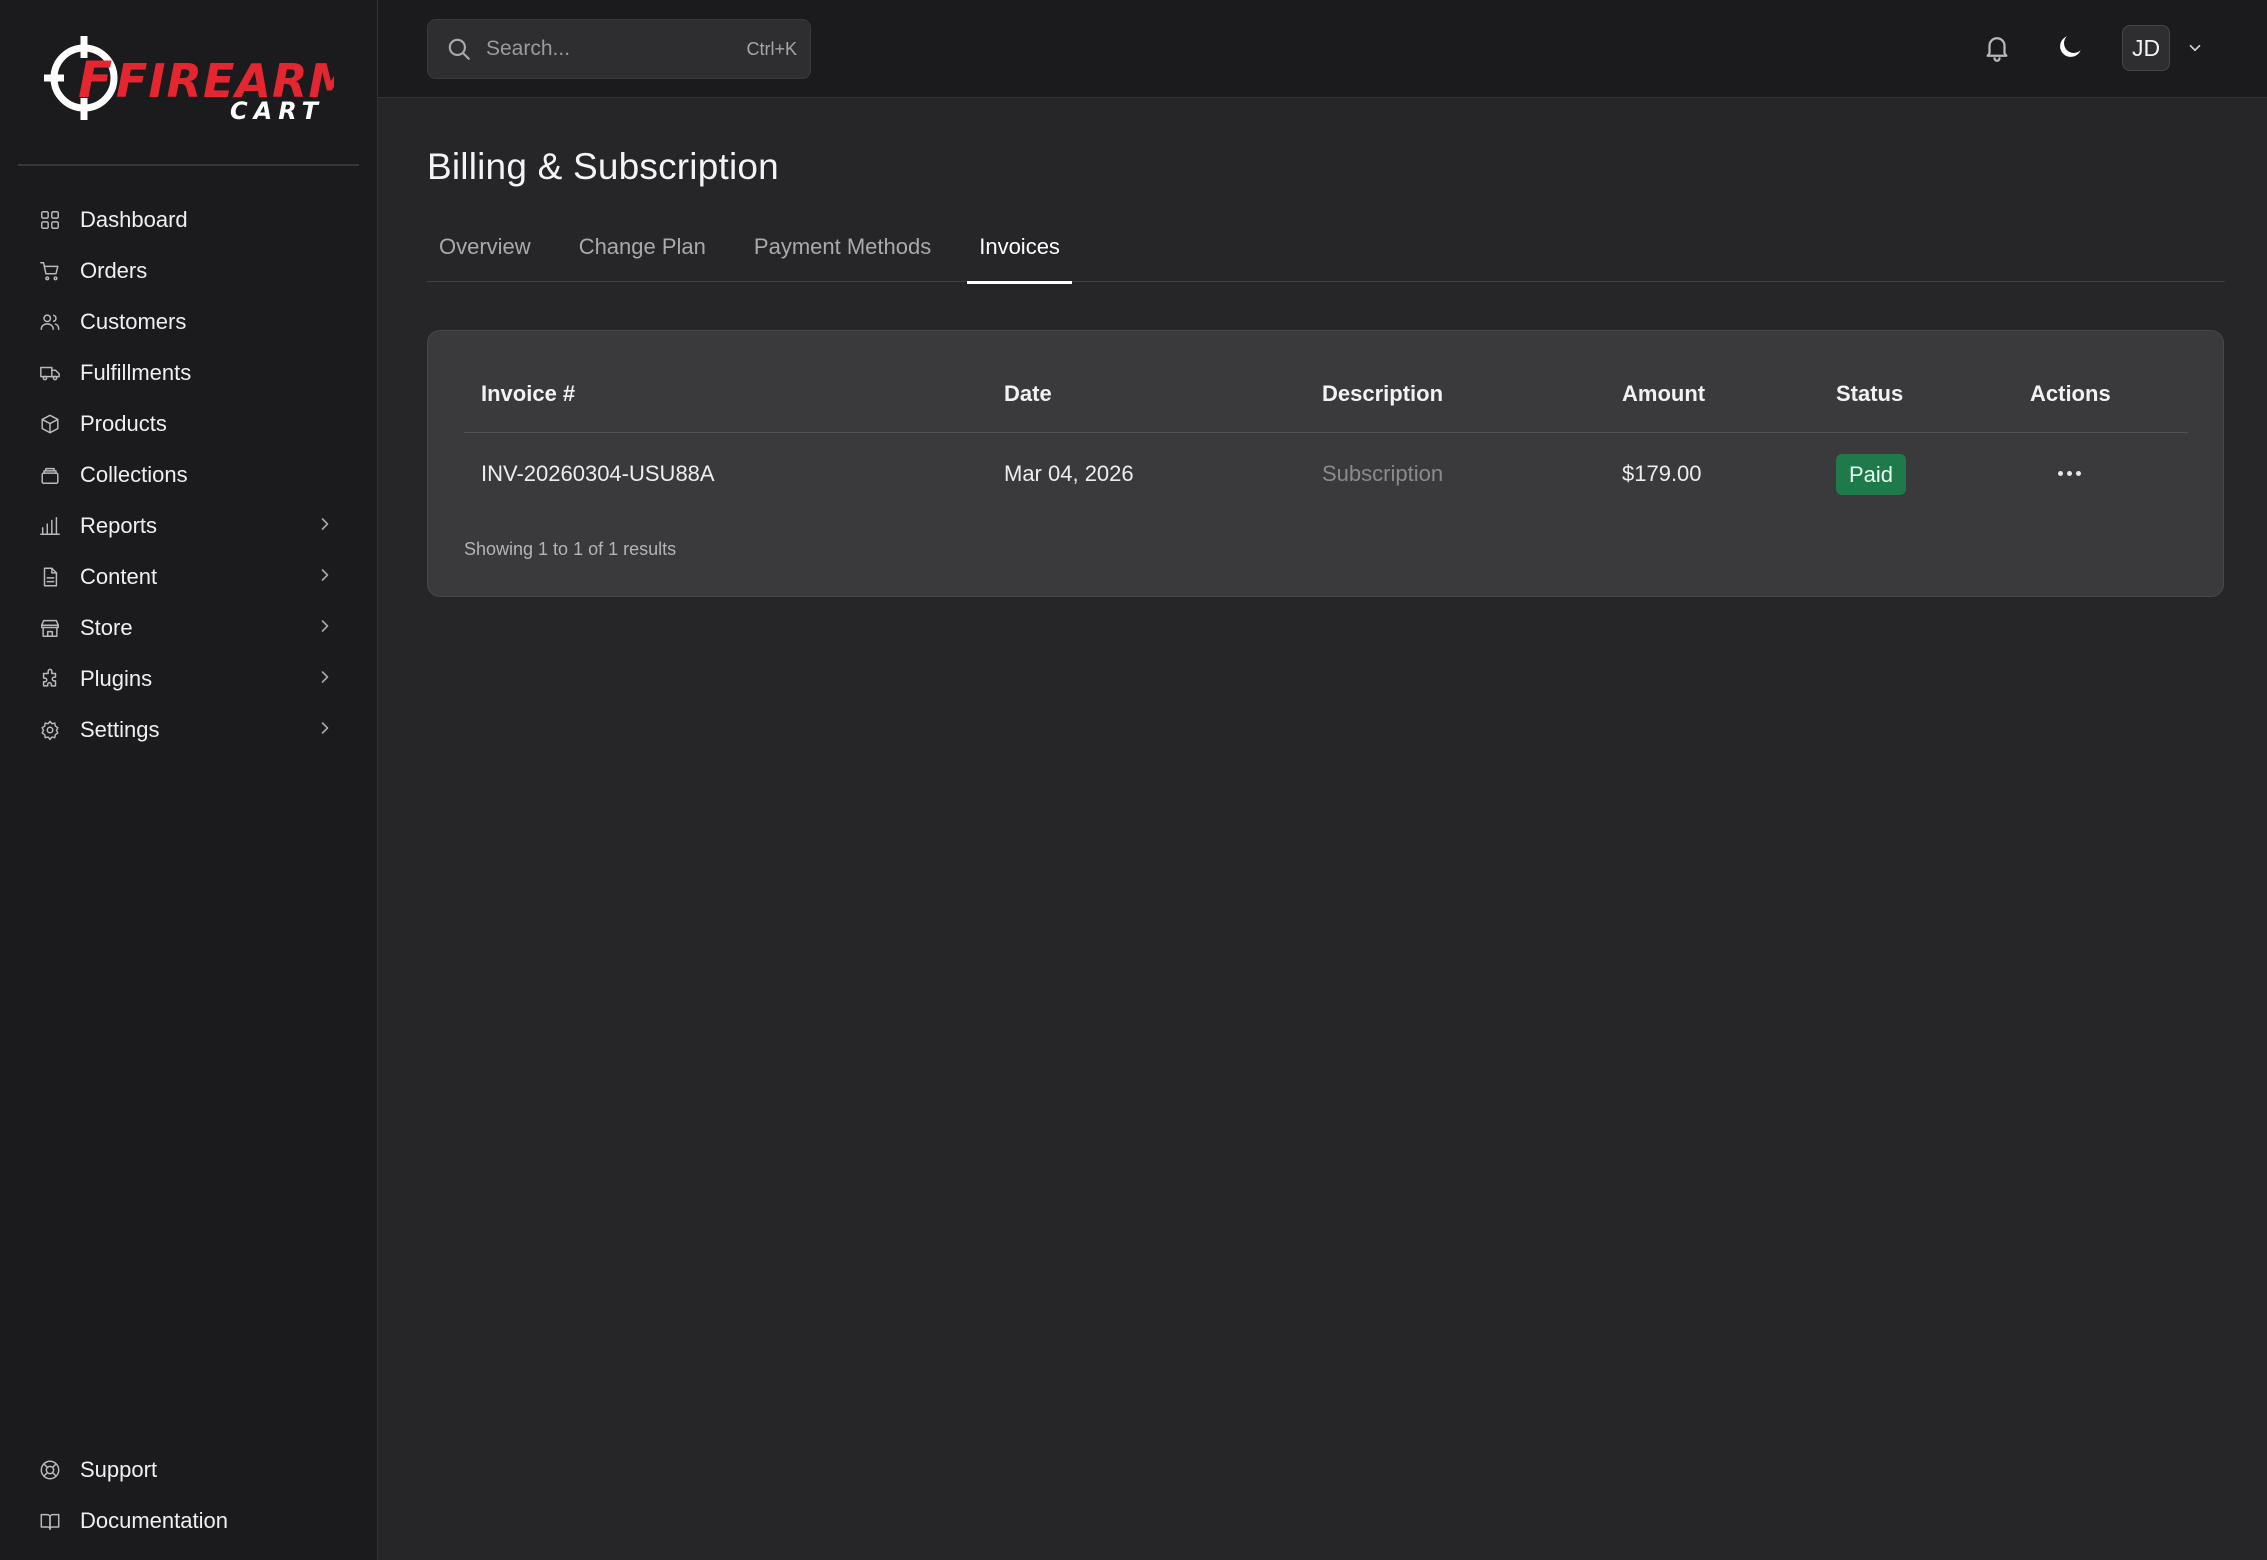 The image size is (2267, 1560). Describe the element at coordinates (50, 679) in the screenshot. I see `puzzle-icon` at that location.